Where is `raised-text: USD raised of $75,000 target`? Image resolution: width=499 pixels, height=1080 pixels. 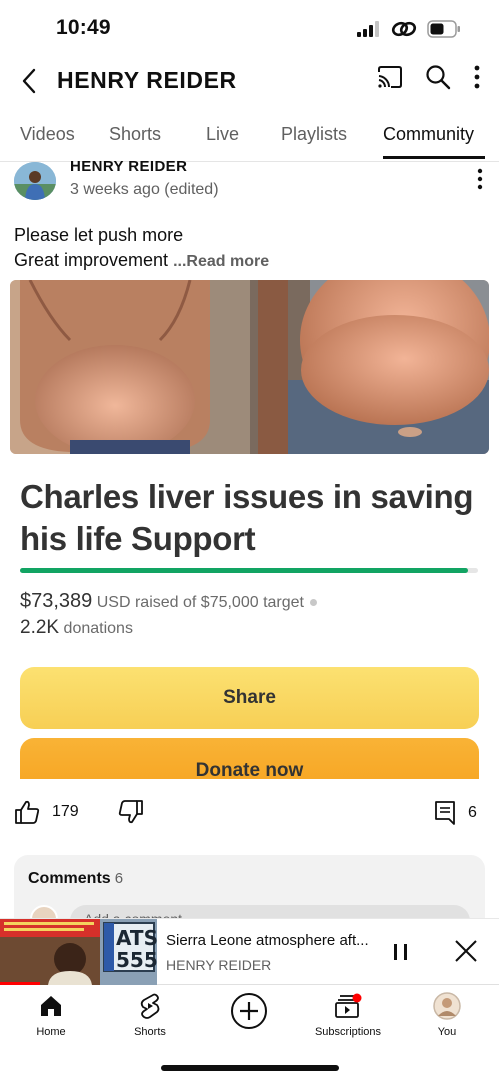 raised-text: USD raised of $75,000 target is located at coordinates (200, 602).